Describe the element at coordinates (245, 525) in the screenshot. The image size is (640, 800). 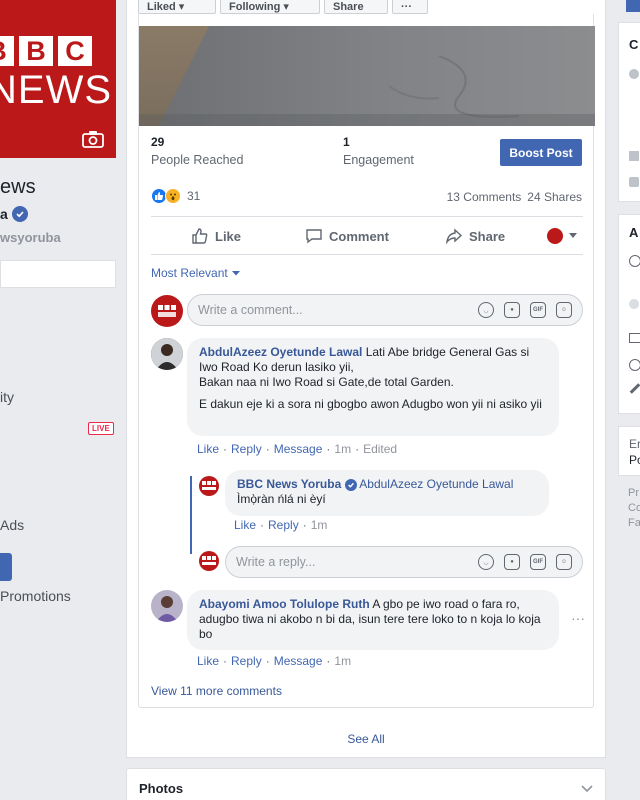
I see `reply-like-link: Like` at that location.